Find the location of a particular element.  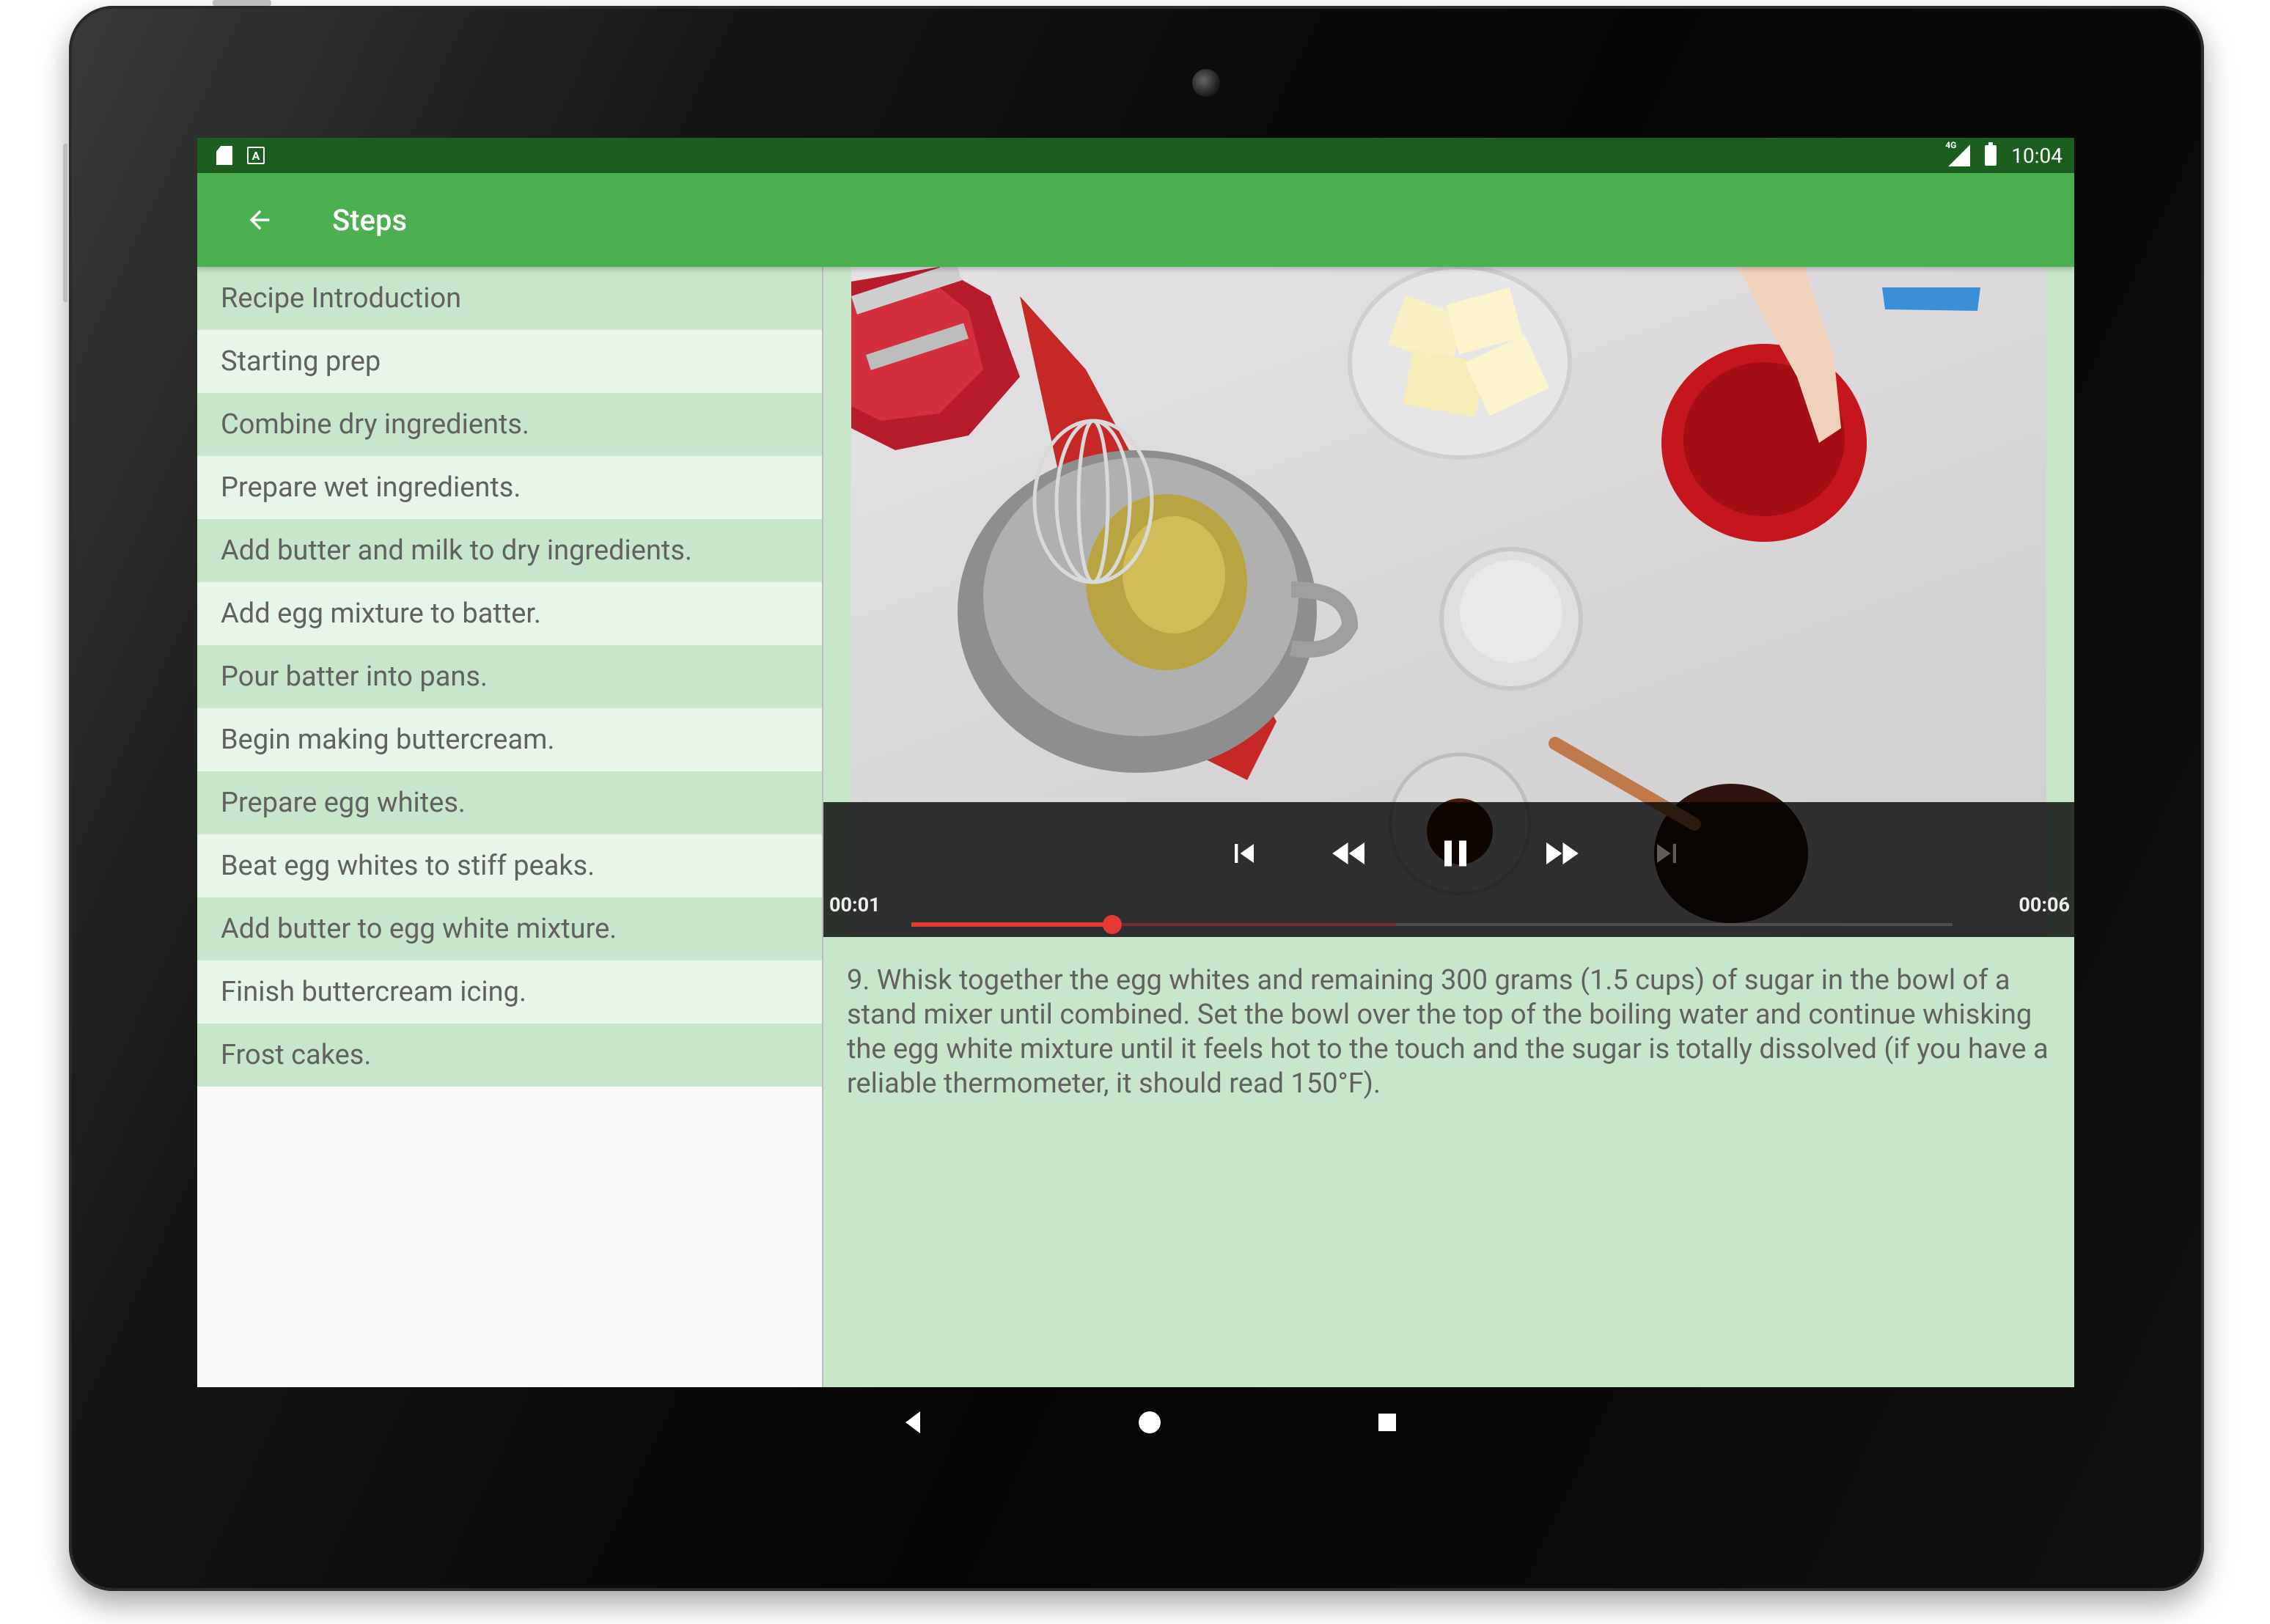

duration-label: 00:06 is located at coordinates (2044, 904).